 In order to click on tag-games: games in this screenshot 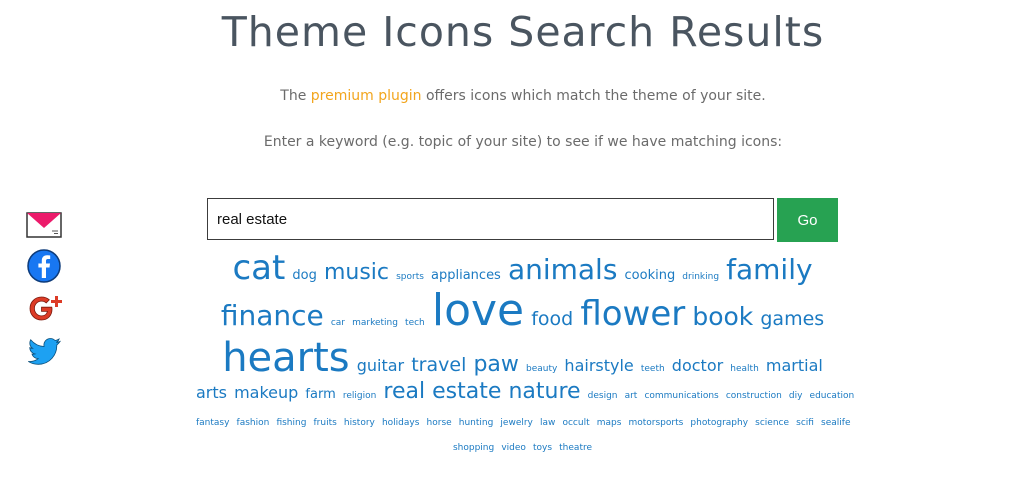, I will do `click(792, 319)`.